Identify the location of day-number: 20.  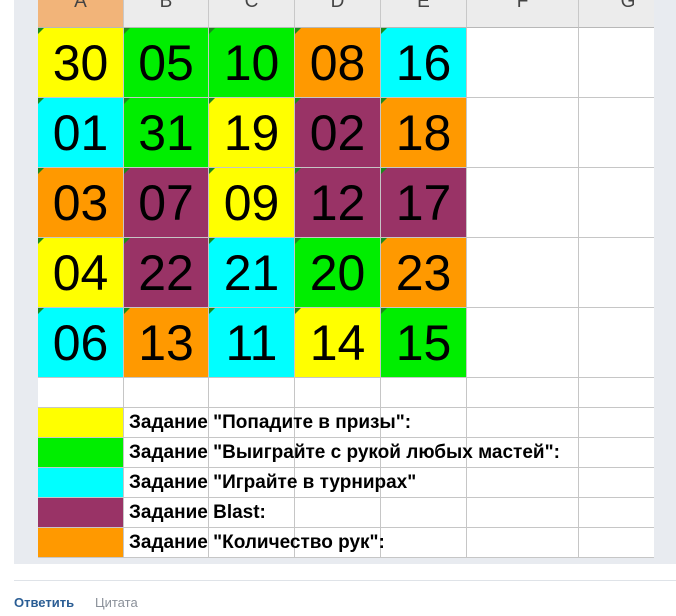
(337, 273).